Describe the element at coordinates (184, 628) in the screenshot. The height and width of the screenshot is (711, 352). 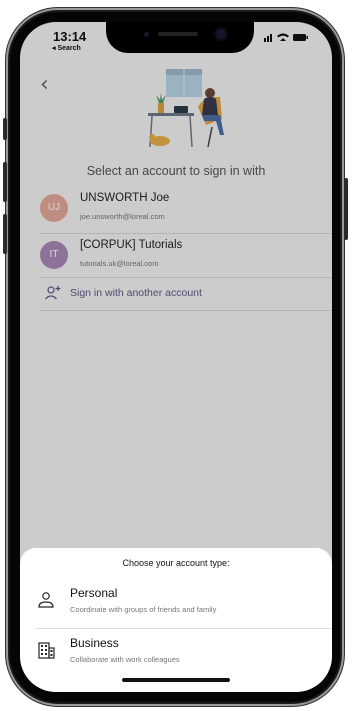
I see `sheet-divider` at that location.